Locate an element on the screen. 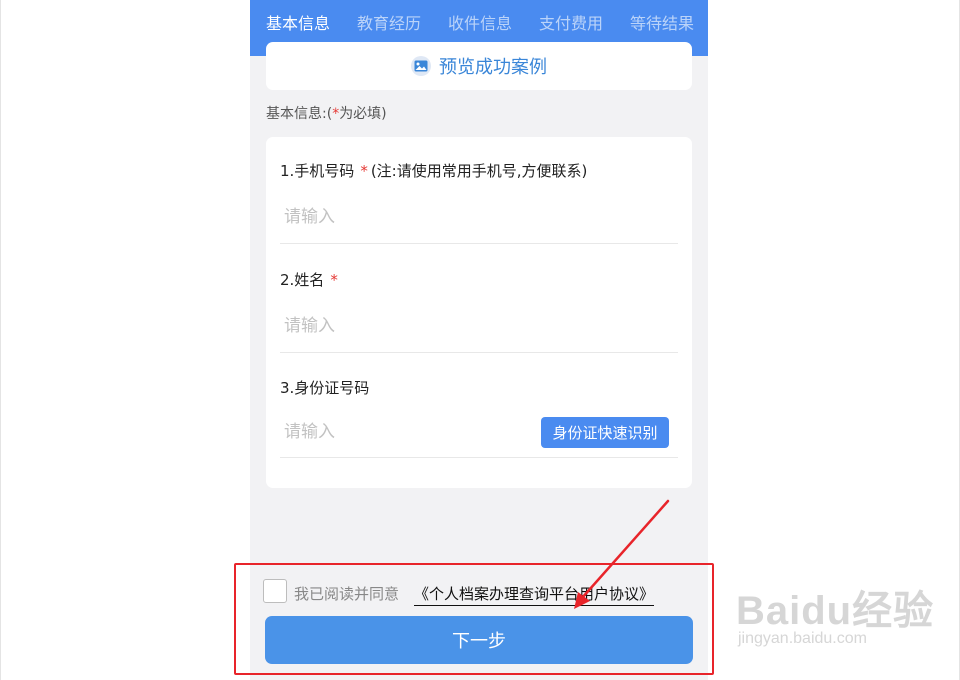 The image size is (960, 680). baidu-jingyan-watermark: Baidu经验 jingyan.baidu.com is located at coordinates (834, 623).